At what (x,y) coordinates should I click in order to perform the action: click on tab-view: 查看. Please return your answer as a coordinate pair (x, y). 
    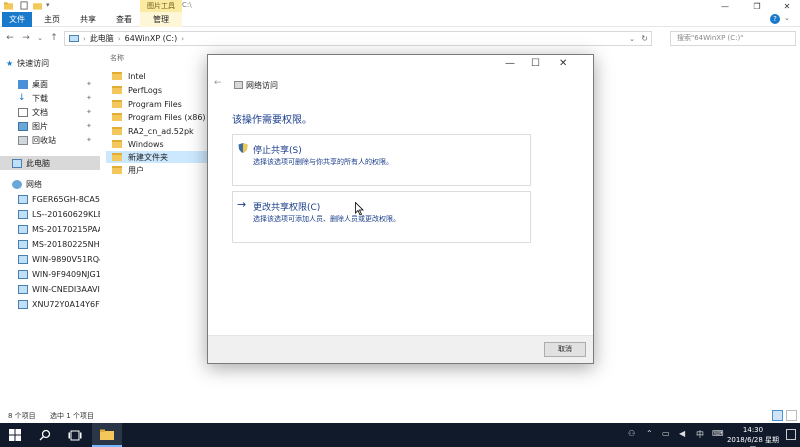
    Looking at the image, I should click on (124, 19).